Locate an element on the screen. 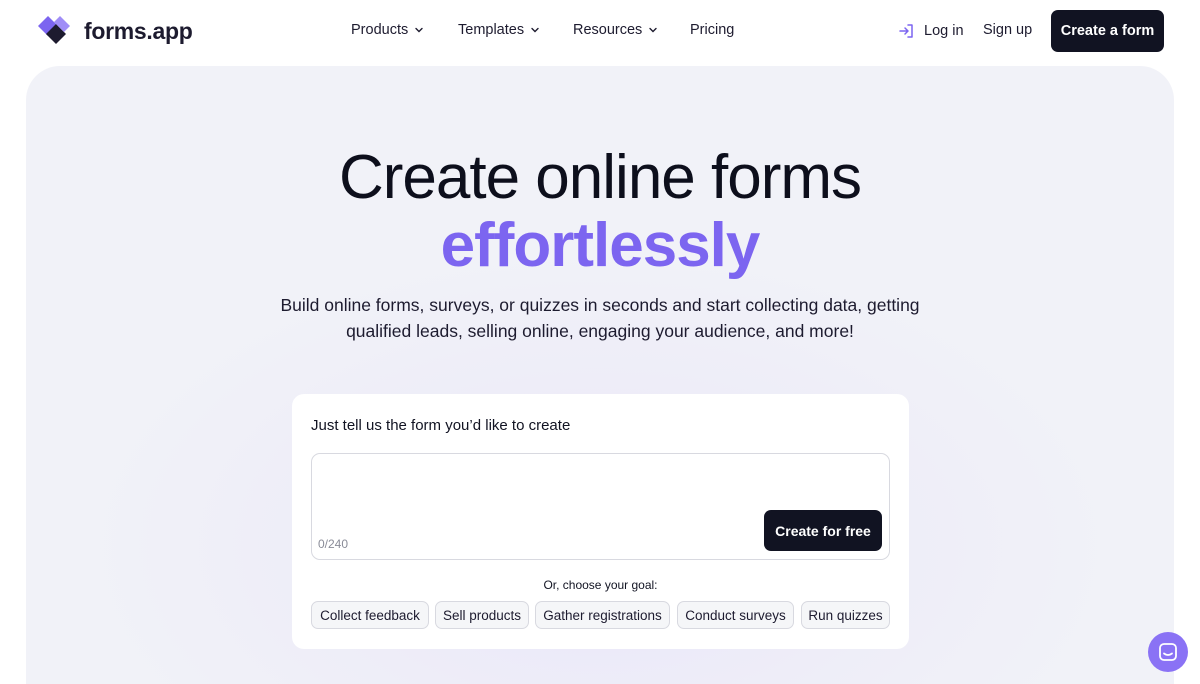 This screenshot has height=684, width=1200. nav-resources-label: Resources is located at coordinates (608, 30).